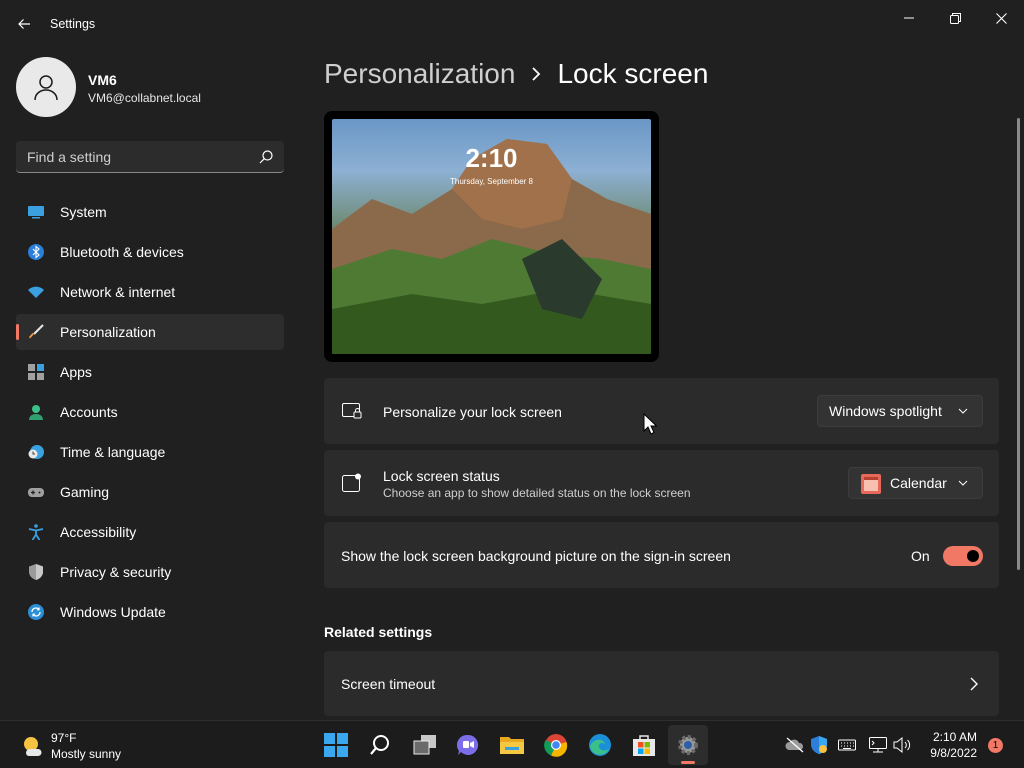 This screenshot has height=768, width=1024. I want to click on sidebar-item-privacy: Privacy & security, so click(150, 572).